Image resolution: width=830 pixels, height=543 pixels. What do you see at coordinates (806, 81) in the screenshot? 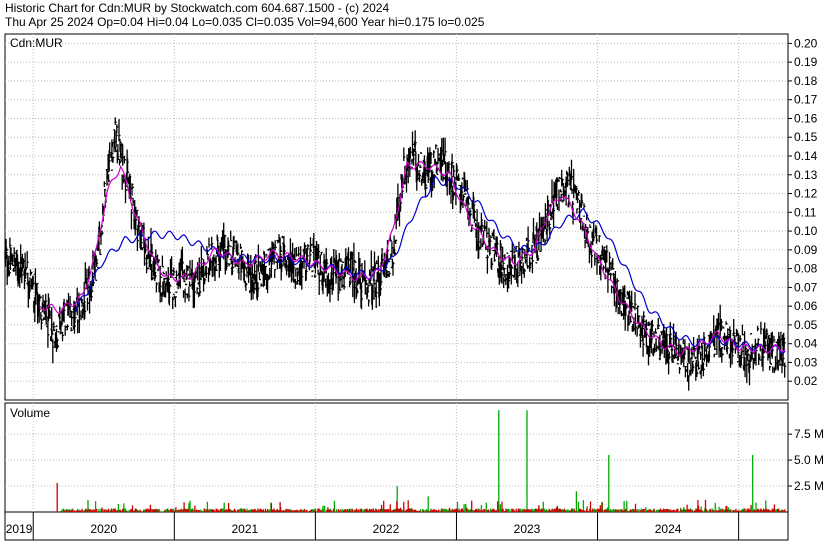
I see `price-tick-label: 0.18` at bounding box center [806, 81].